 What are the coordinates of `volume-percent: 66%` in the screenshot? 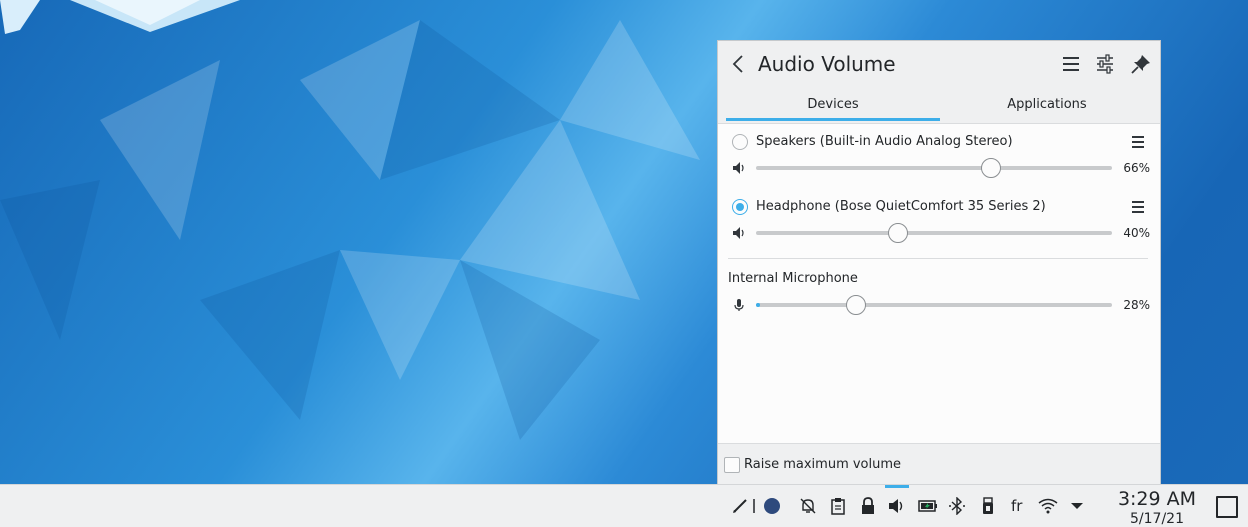 It's located at (1136, 168).